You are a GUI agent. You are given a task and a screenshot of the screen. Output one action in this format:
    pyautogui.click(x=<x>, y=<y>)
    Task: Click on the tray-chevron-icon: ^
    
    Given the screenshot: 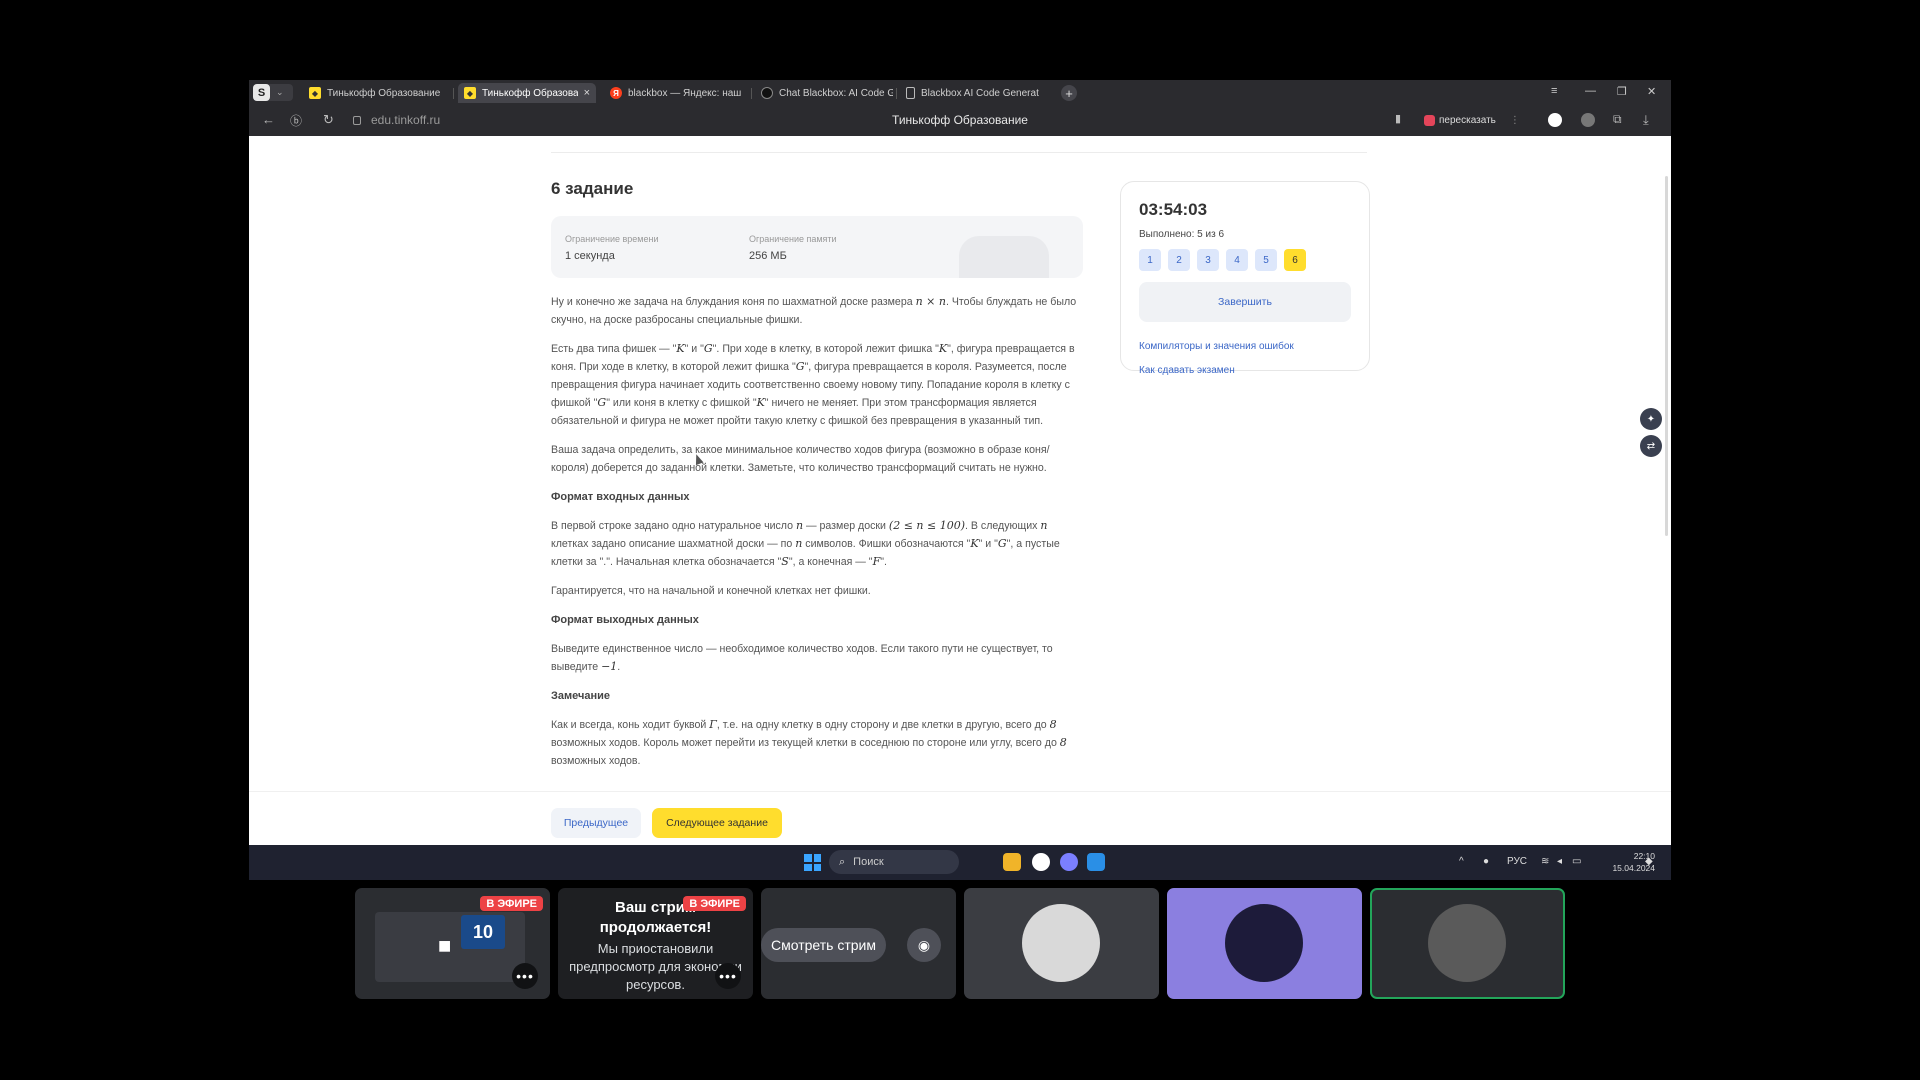 What is the action you would take?
    pyautogui.click(x=1461, y=861)
    